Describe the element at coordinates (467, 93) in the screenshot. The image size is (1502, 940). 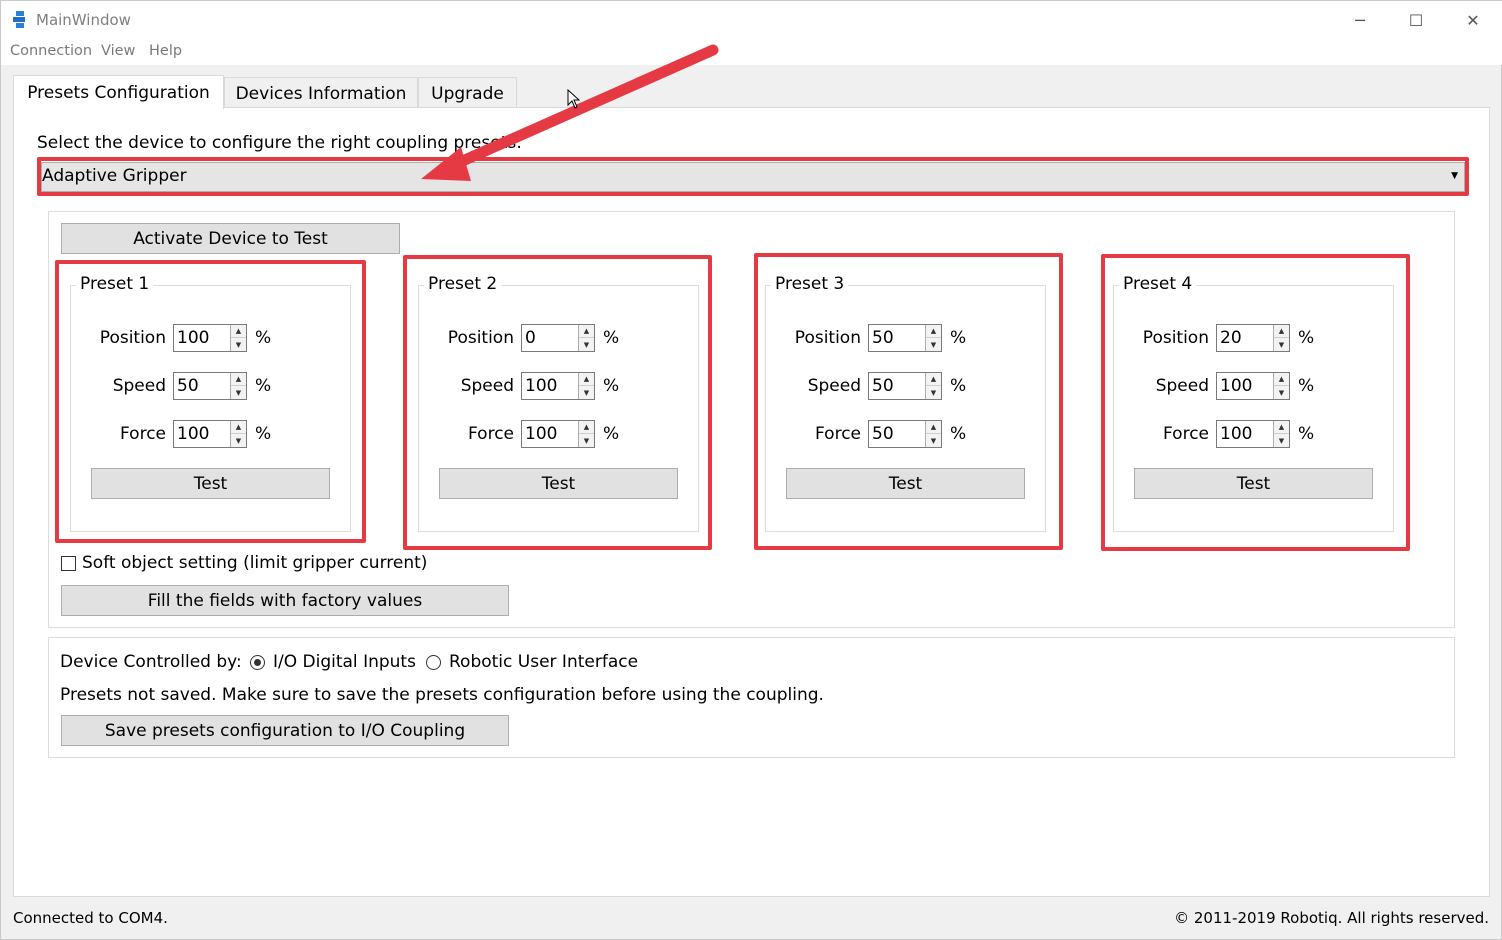
I see `tab-upgrade: Upgrade` at that location.